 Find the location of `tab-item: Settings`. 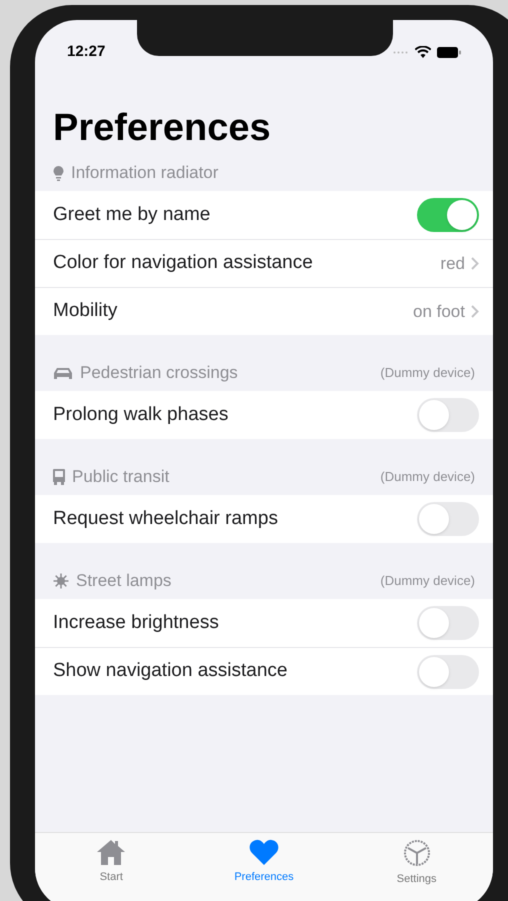

tab-item: Settings is located at coordinates (416, 863).